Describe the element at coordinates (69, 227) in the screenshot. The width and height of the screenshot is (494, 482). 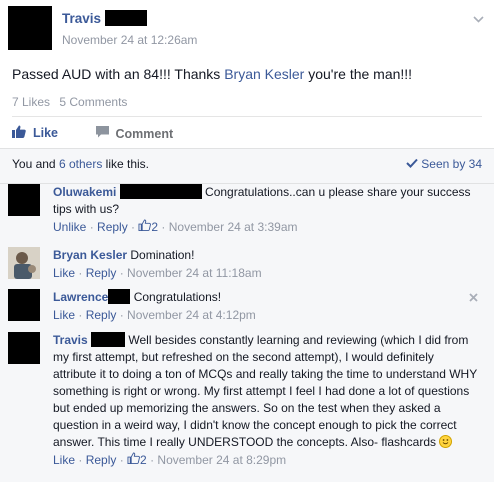
I see `unlike-link: Unlike` at that location.